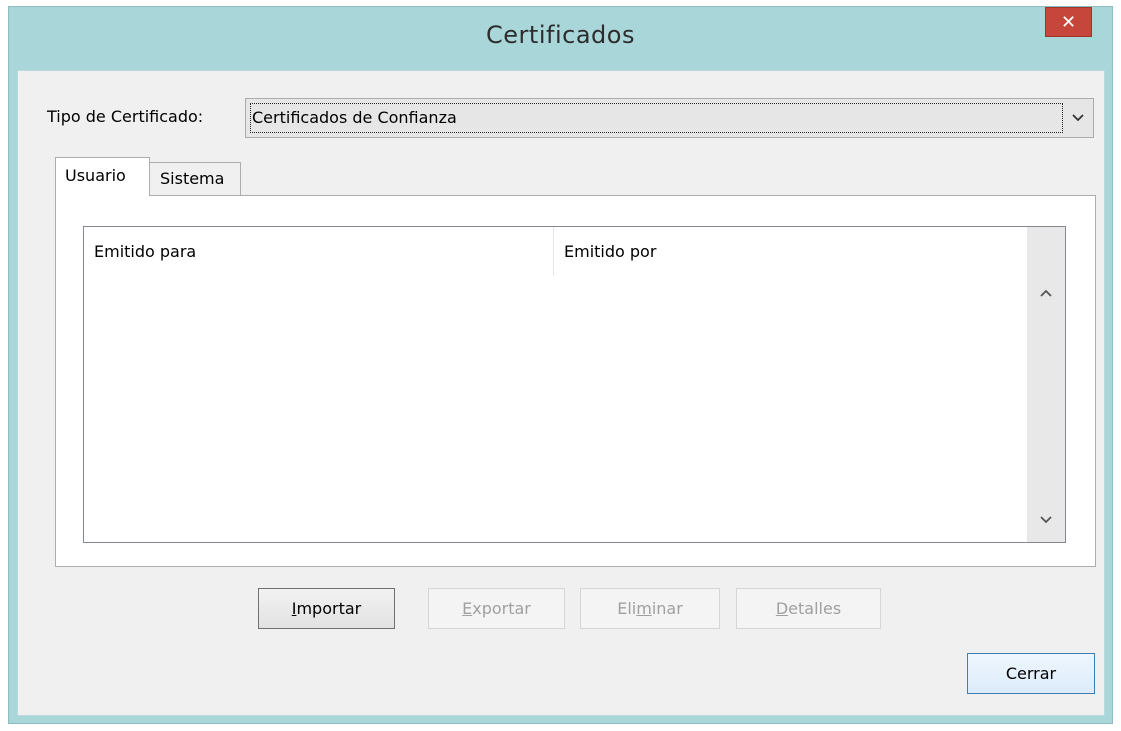 The height and width of the screenshot is (731, 1121). What do you see at coordinates (329, 608) in the screenshot?
I see `import-label-post: mportar` at bounding box center [329, 608].